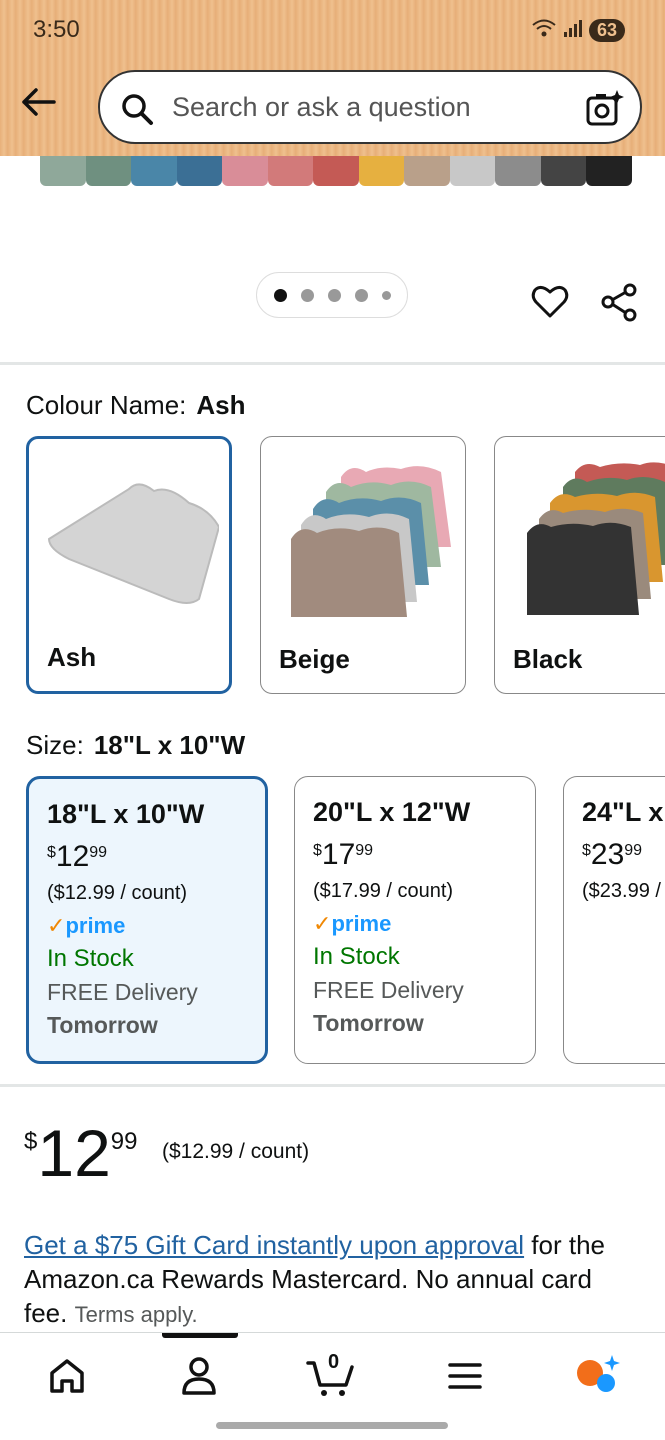  Describe the element at coordinates (612, 854) in the screenshot. I see `size-price: $2399` at that location.